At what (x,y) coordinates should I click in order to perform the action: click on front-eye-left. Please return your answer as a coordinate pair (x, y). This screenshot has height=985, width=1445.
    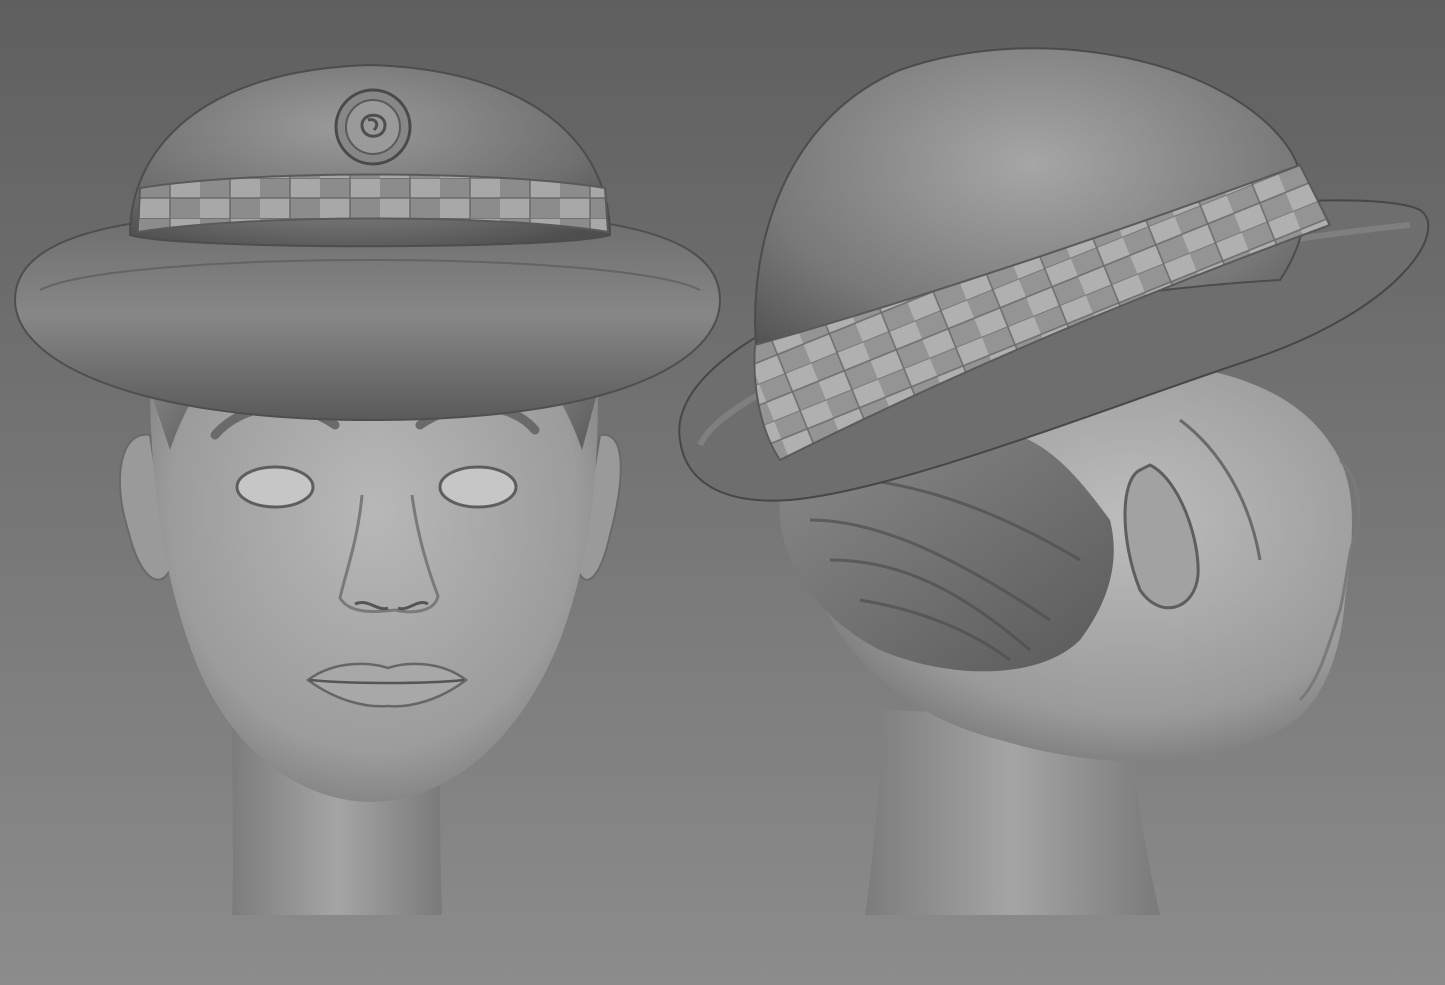
    Looking at the image, I should click on (275, 487).